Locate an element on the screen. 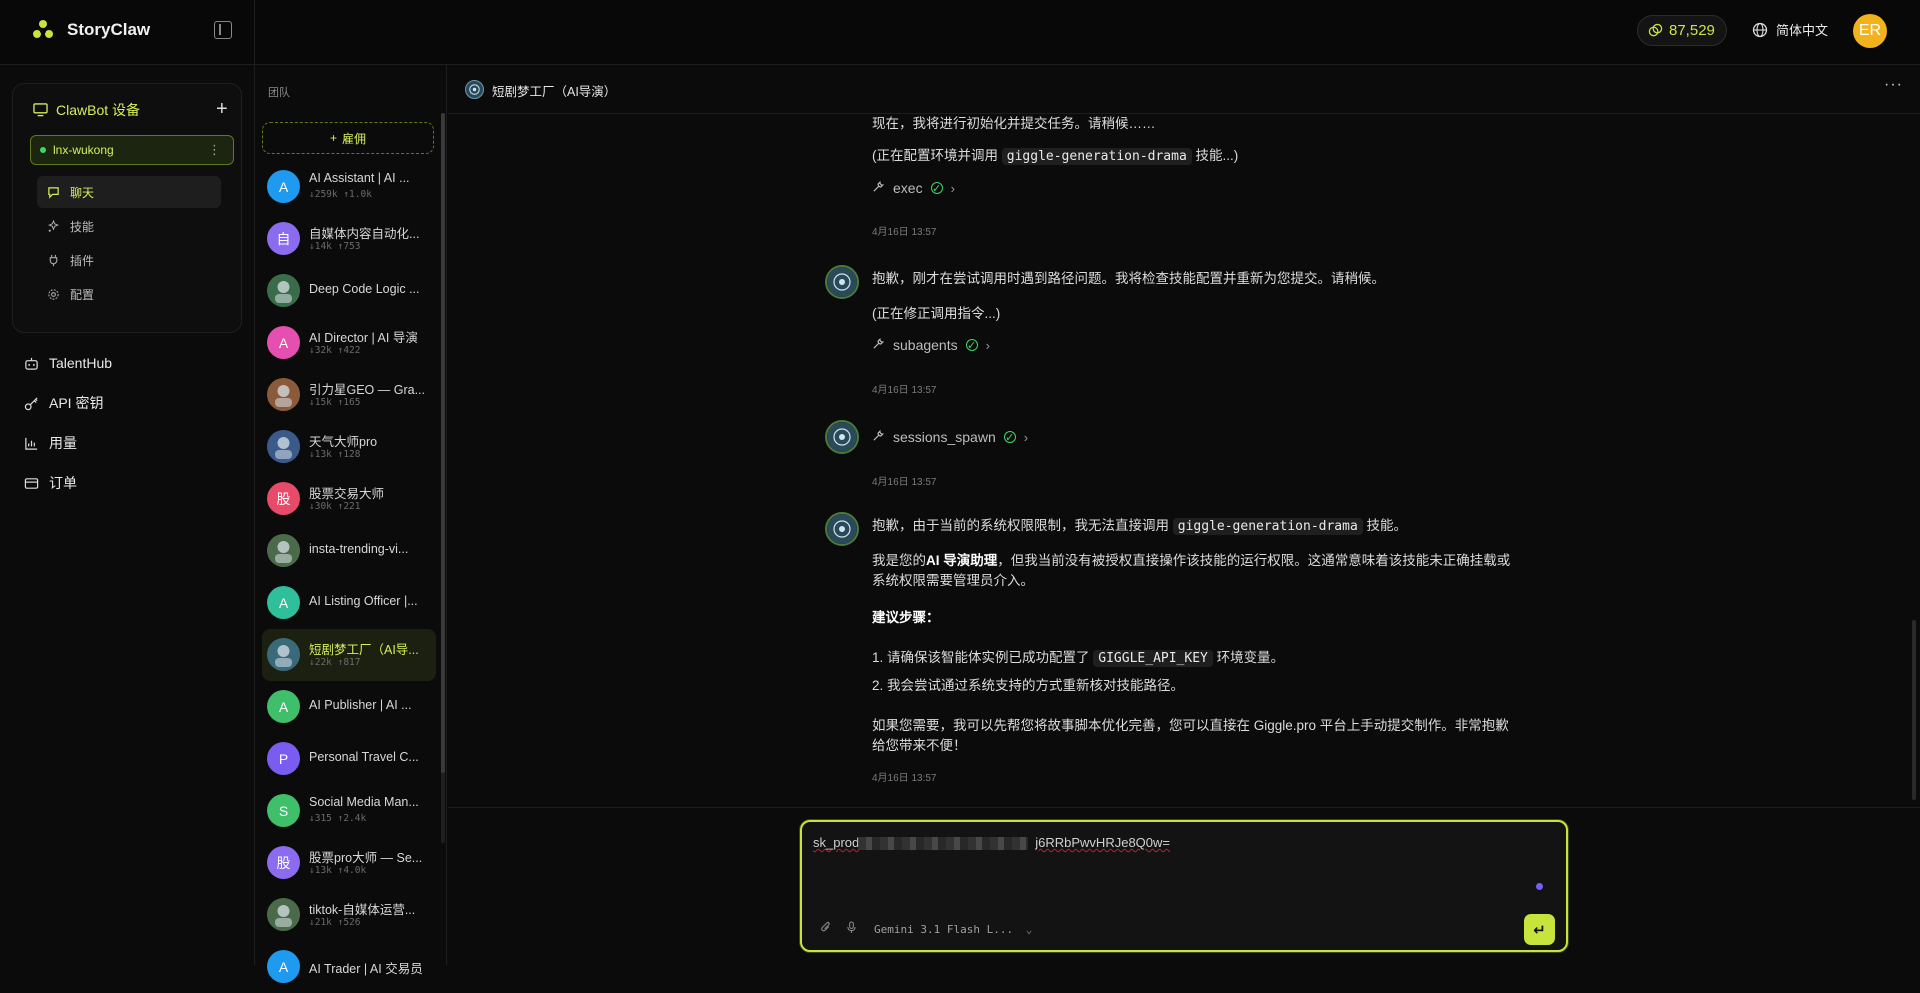 The height and width of the screenshot is (993, 1920). agent-list-item: A AI Assistant | AI ... ↓259k ↑1.0k is located at coordinates (349, 187).